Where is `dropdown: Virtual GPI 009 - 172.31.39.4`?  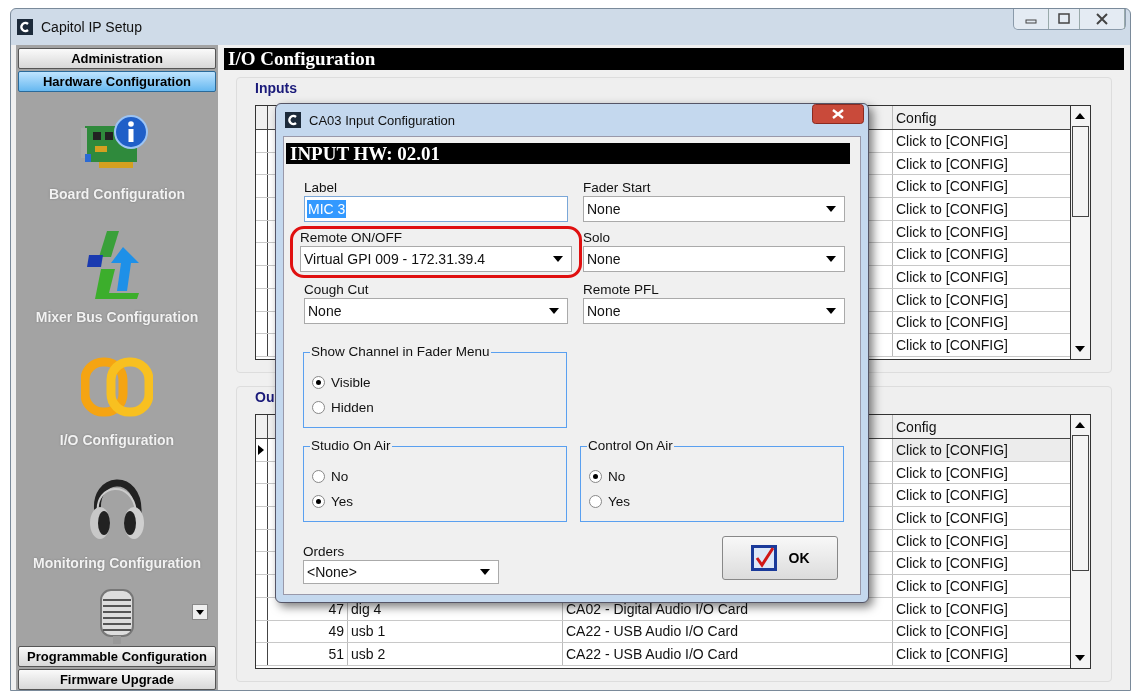 dropdown: Virtual GPI 009 - 172.31.39.4 is located at coordinates (436, 259).